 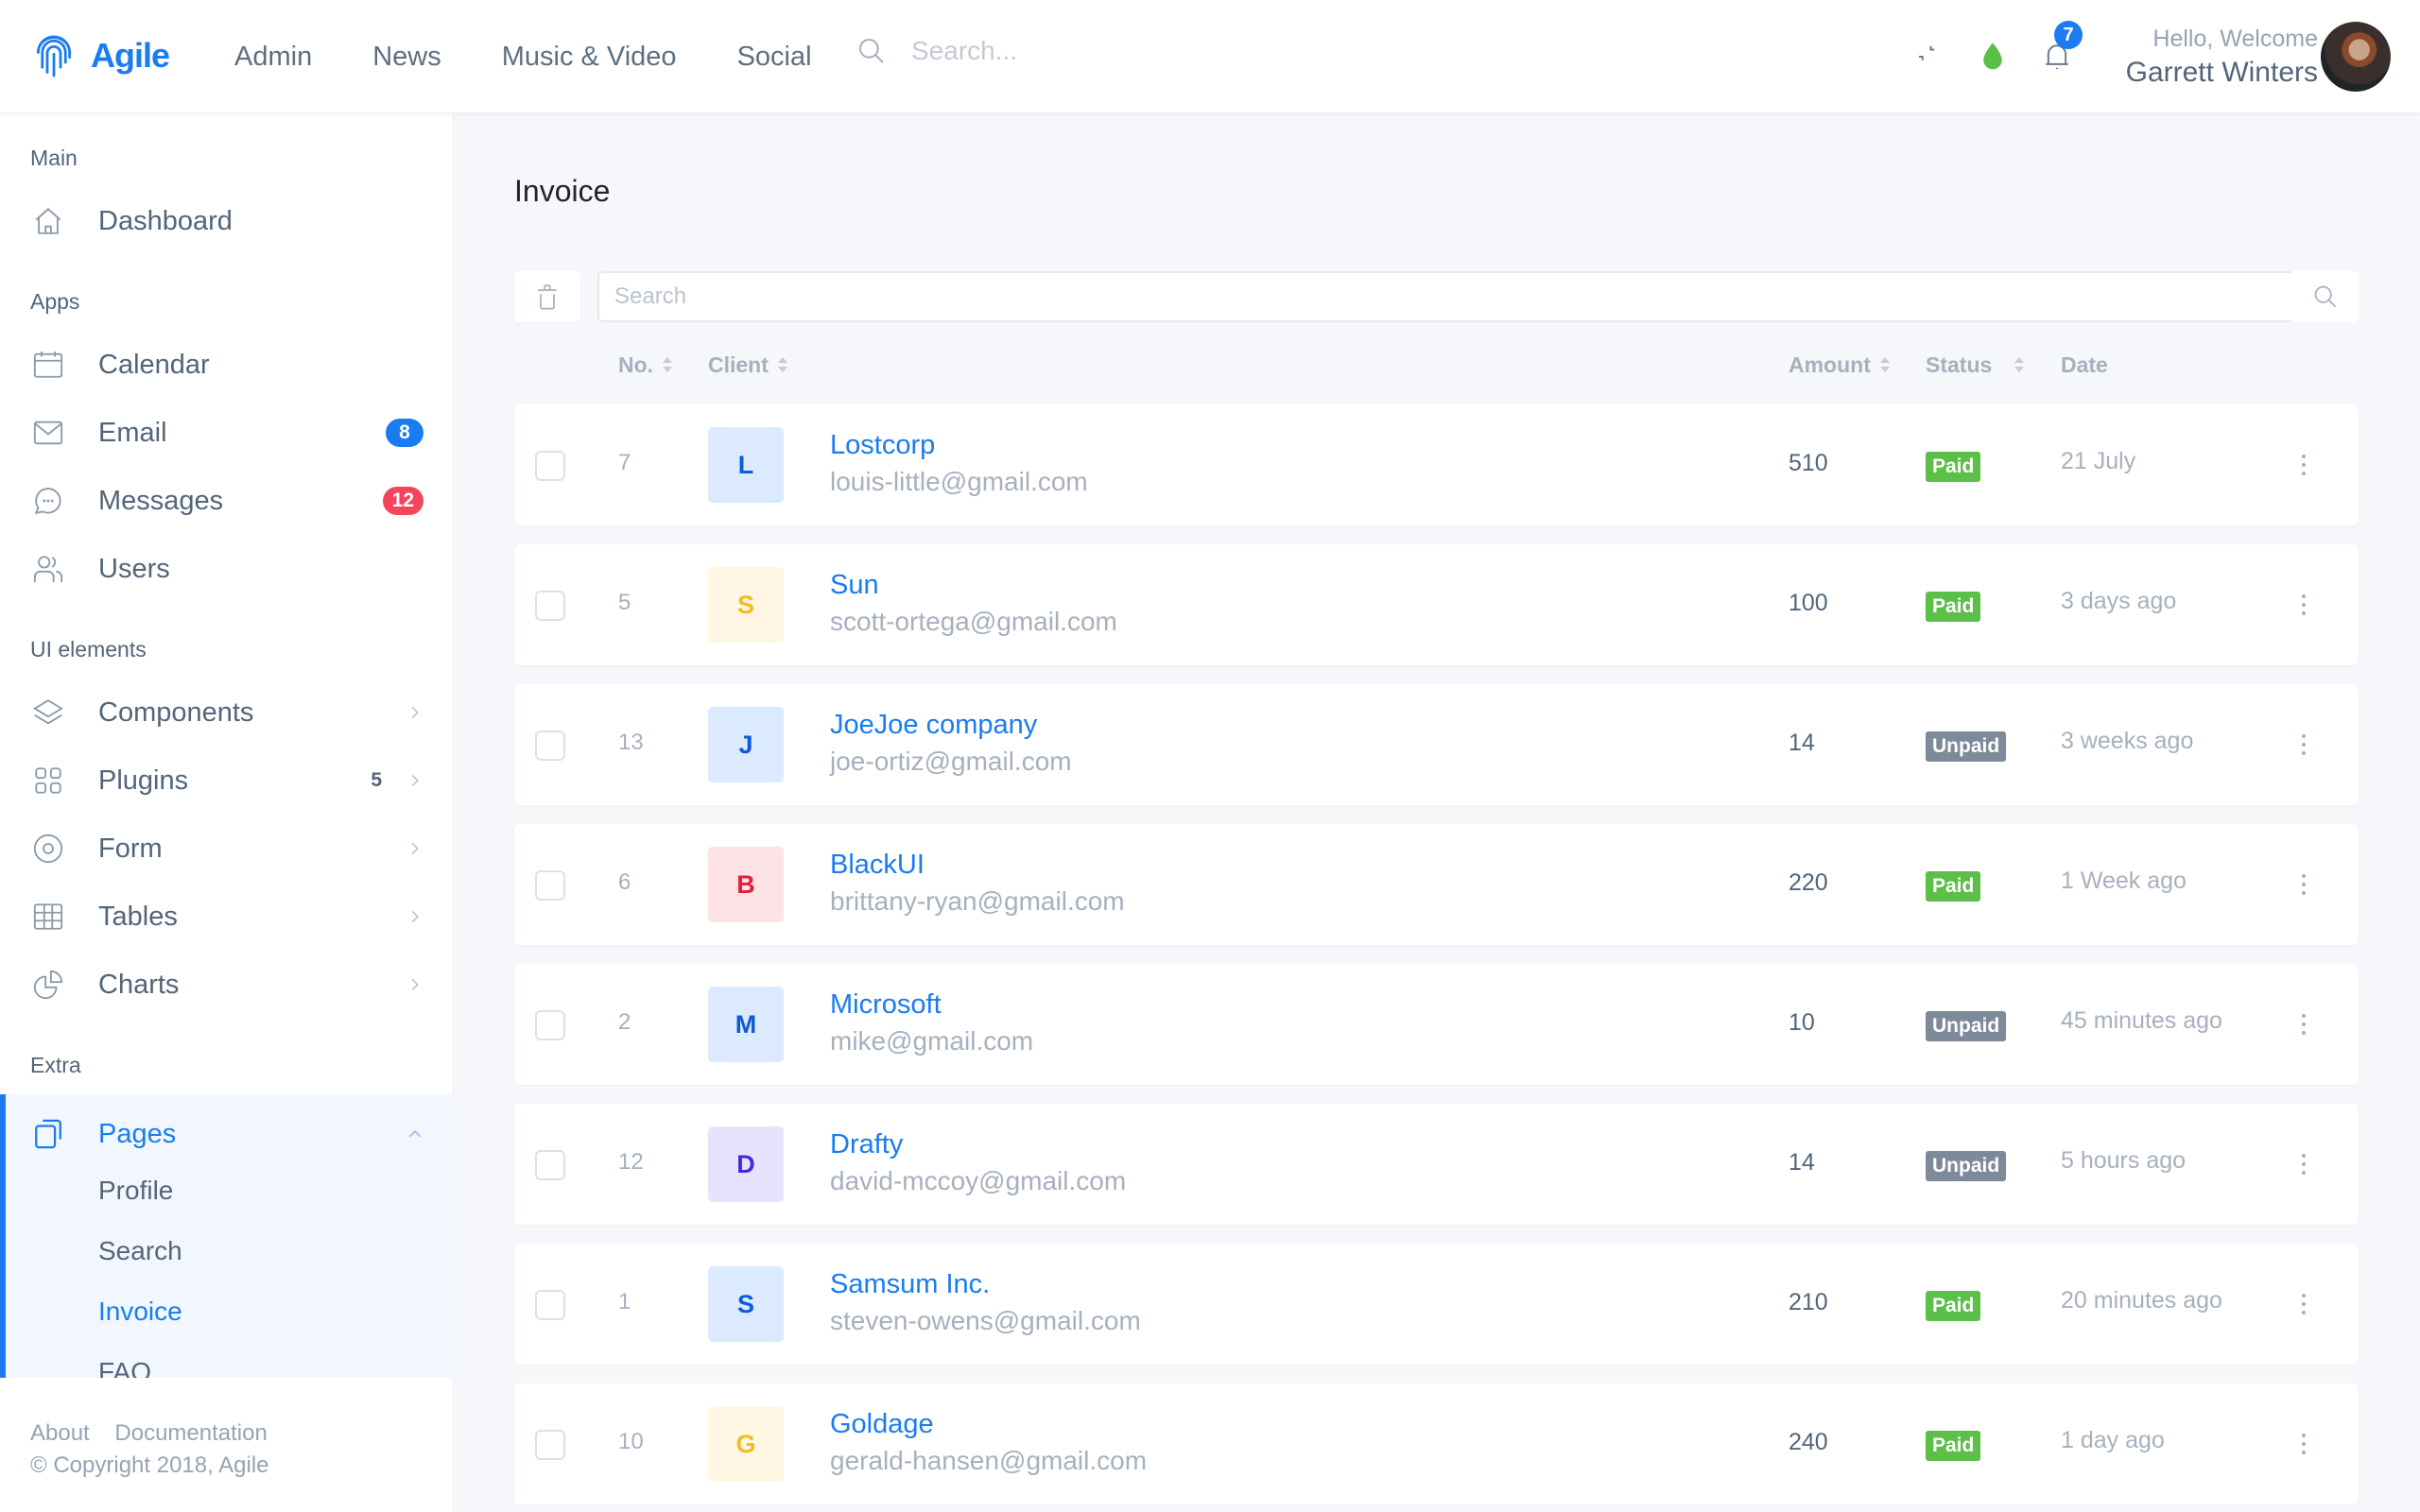 I want to click on column-header-no: No., so click(x=646, y=365).